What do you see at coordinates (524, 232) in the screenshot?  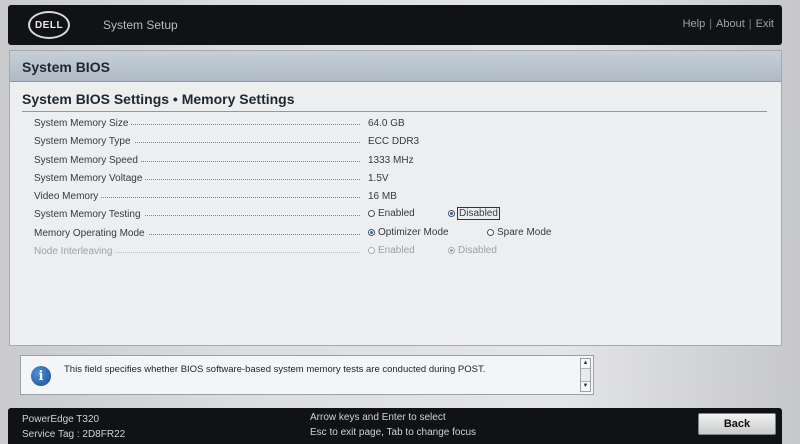 I see `option-label: Spare Mode` at bounding box center [524, 232].